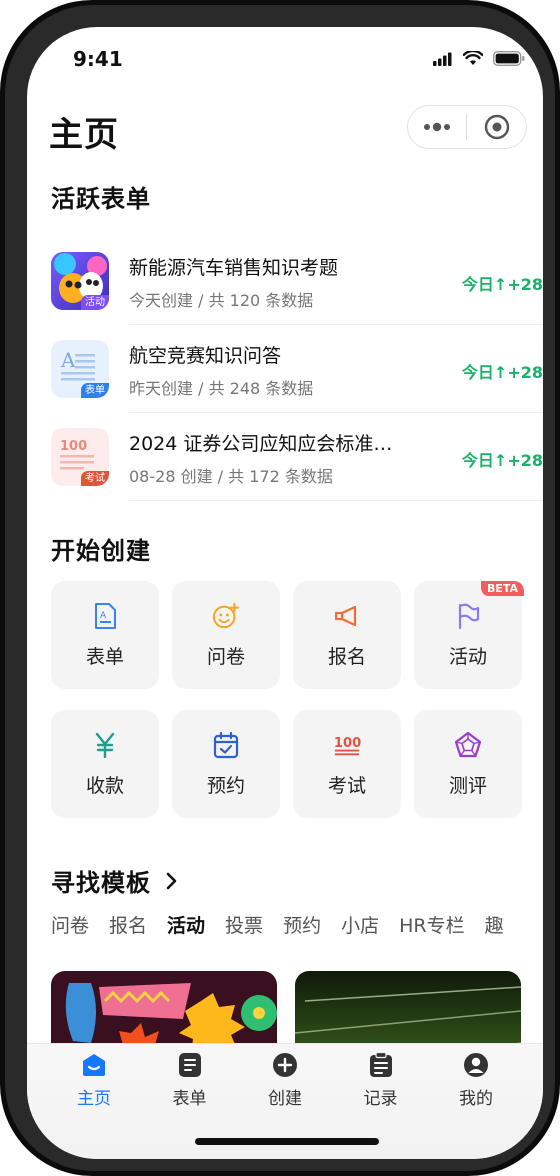 This screenshot has height=1176, width=560. I want to click on item-text: 新能源汽车销售知识考题 今天创建 / 共 120 条数据, so click(279, 283).